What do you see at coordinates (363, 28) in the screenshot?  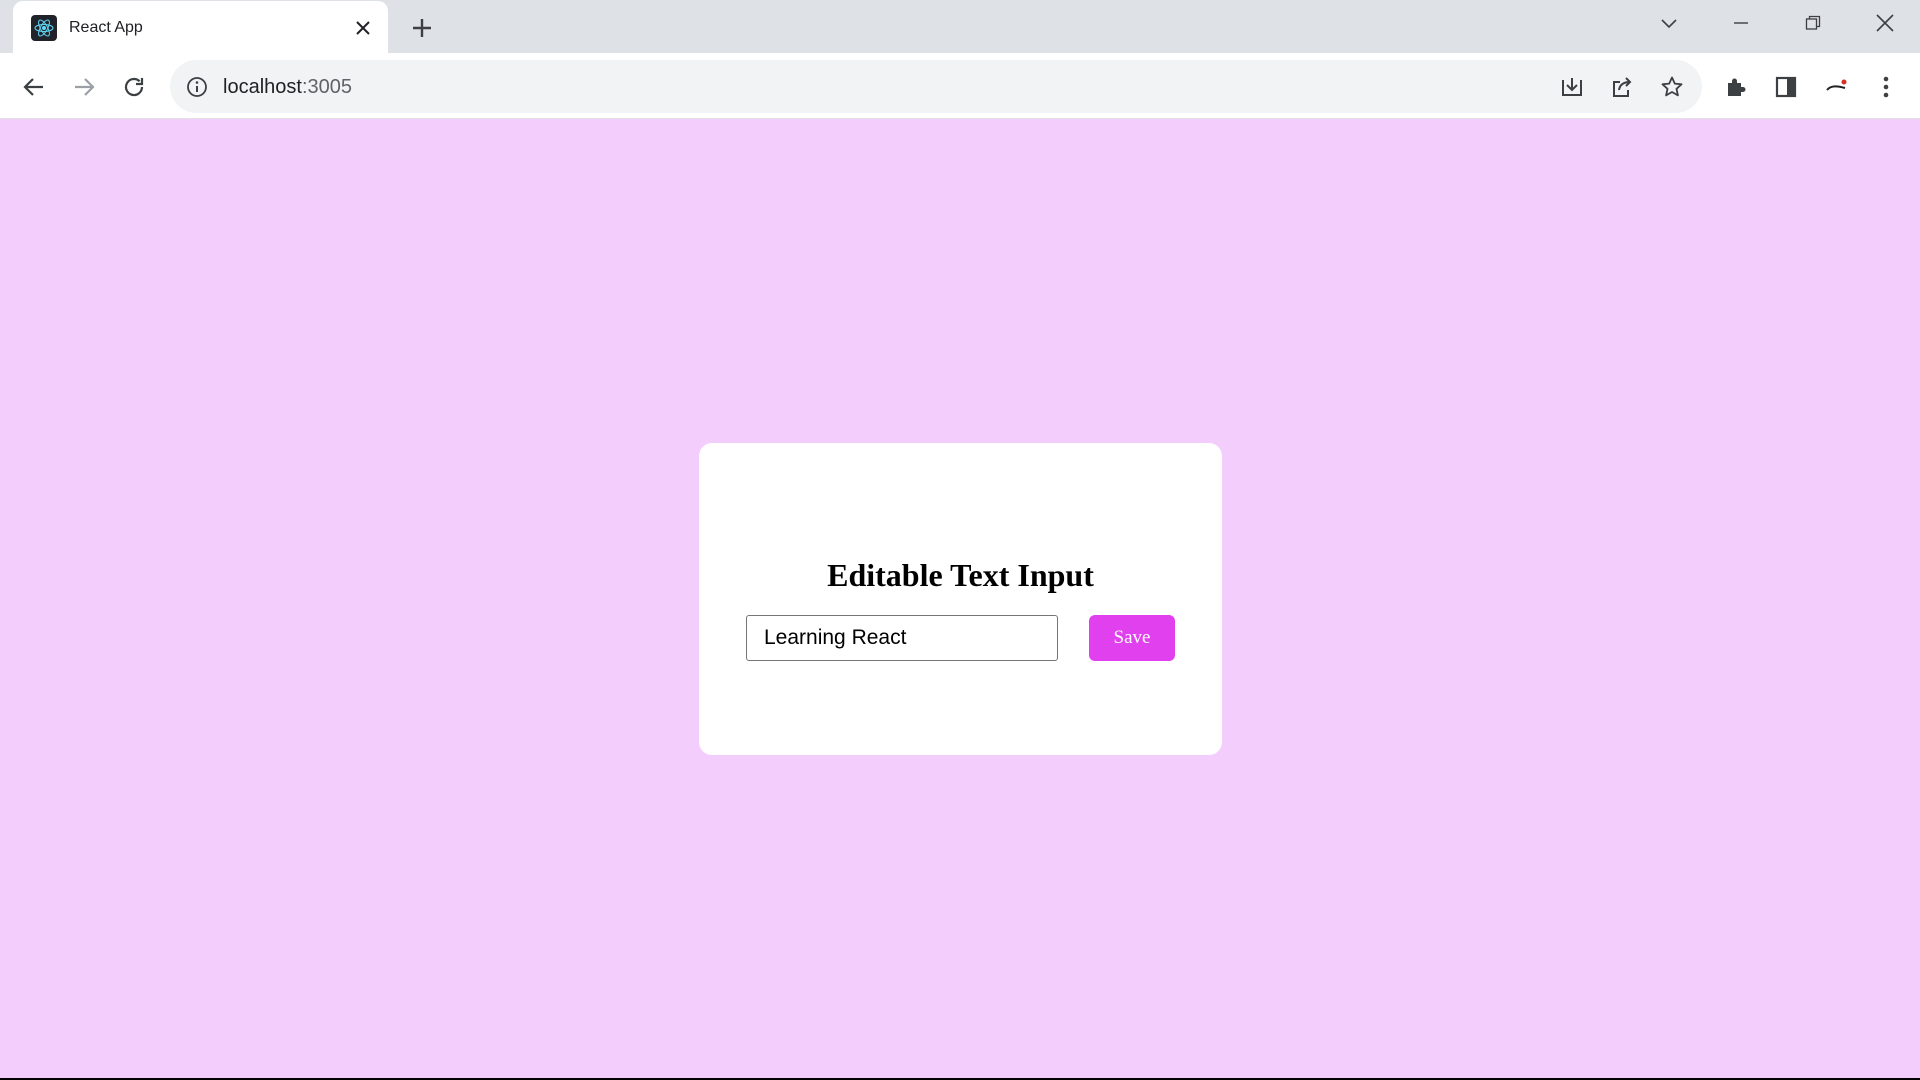 I see `close-tab-icon` at bounding box center [363, 28].